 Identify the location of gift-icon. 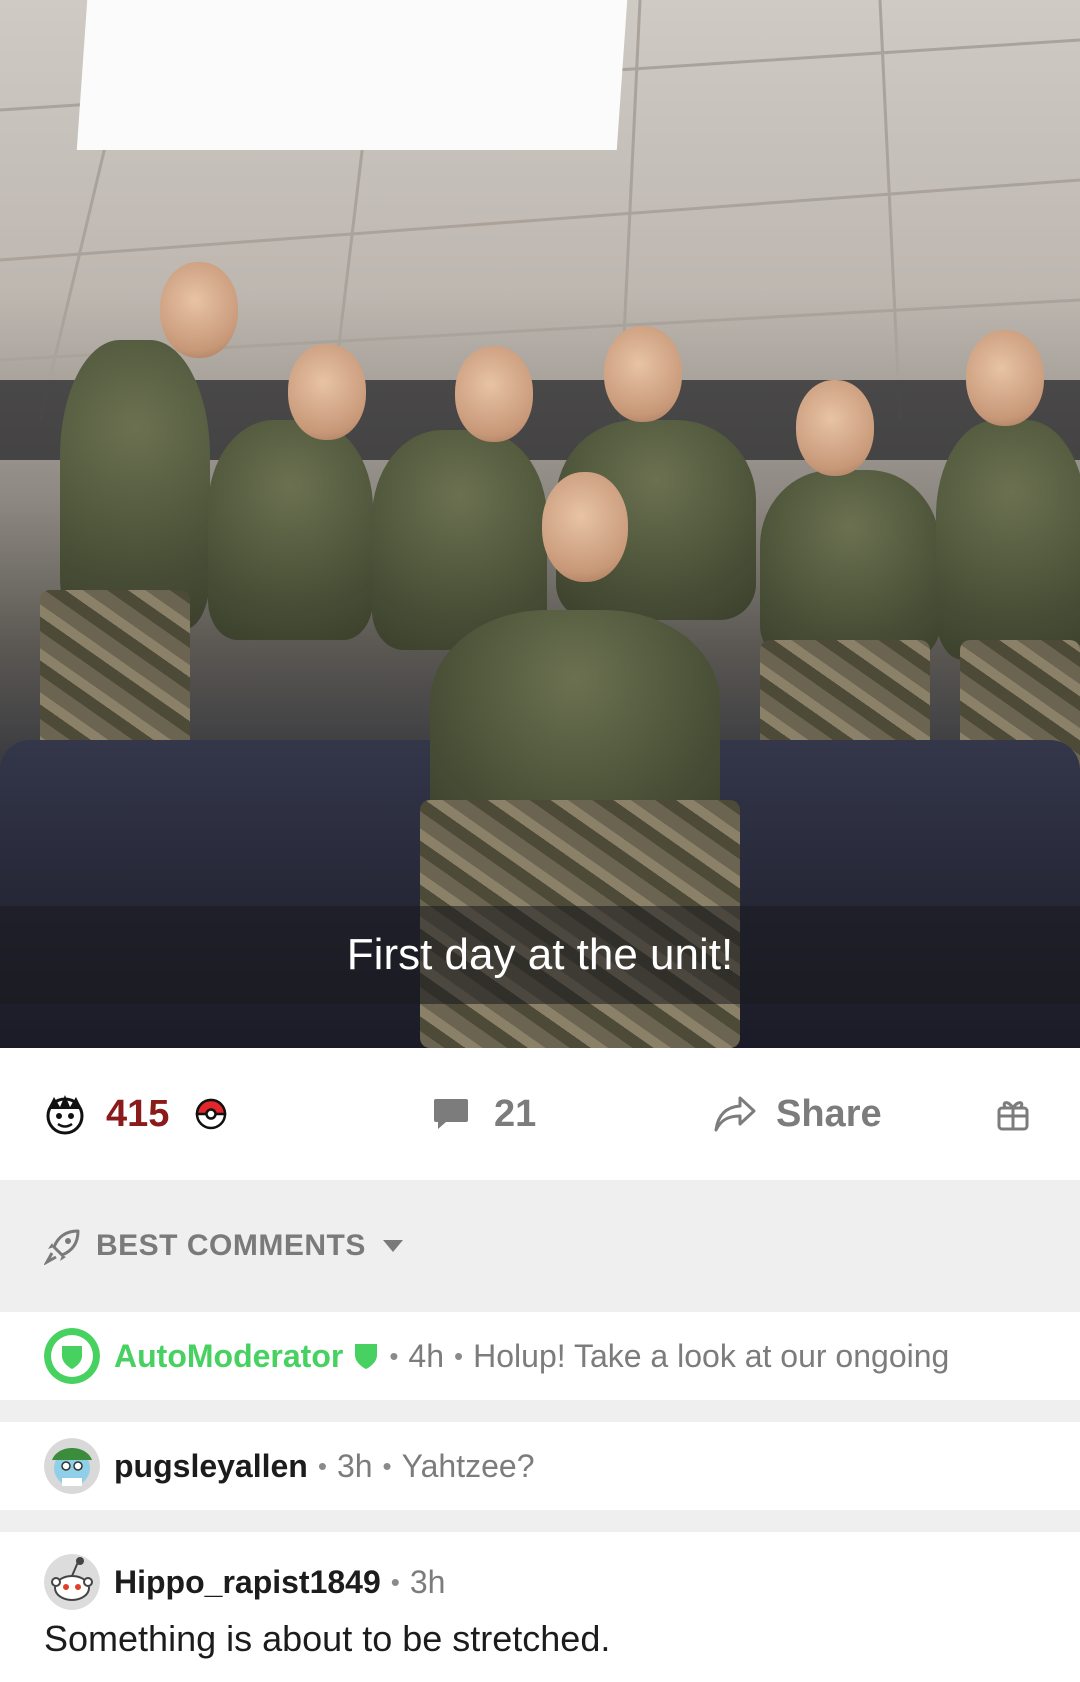
(1013, 1116).